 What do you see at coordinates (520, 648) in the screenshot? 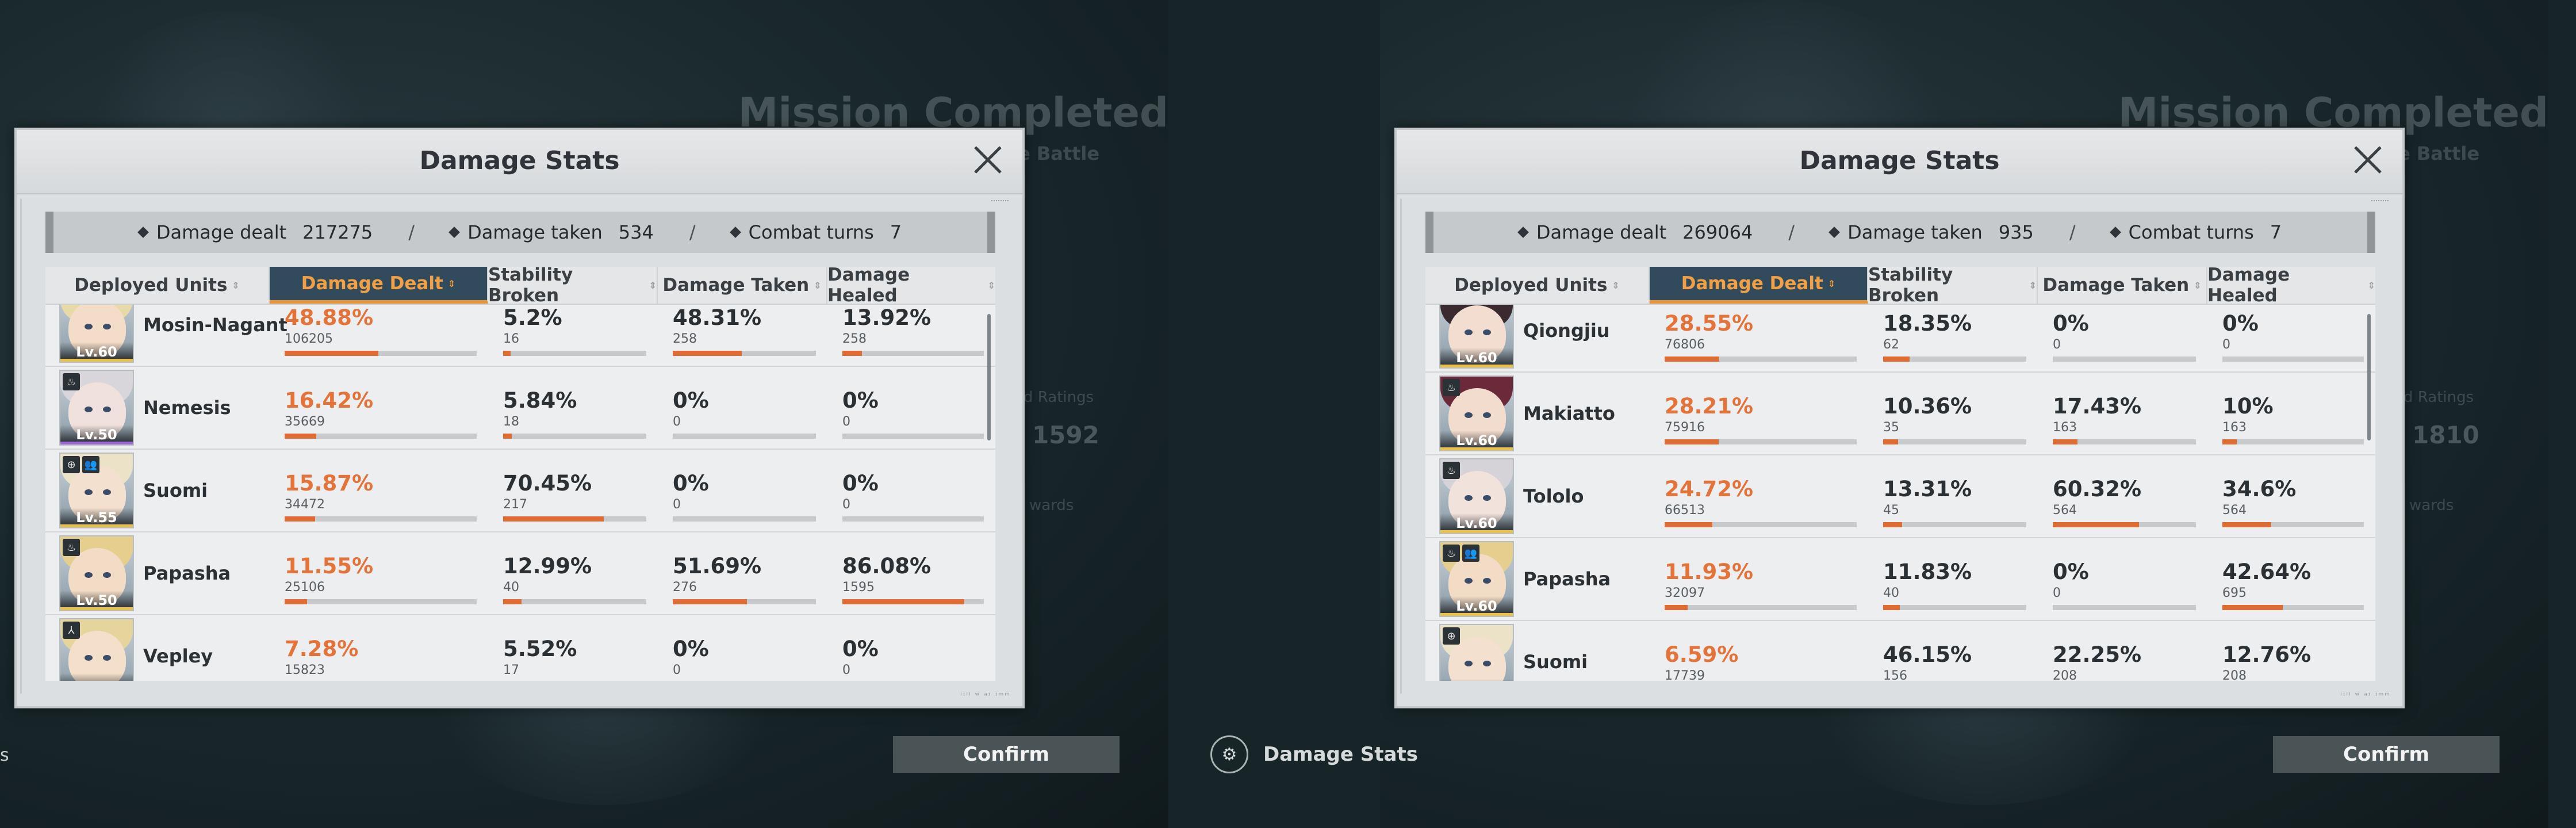
I see `table-row: ⅄ Vepley 7.28% 15823 5.52% 17 0% 0 0% 0` at bounding box center [520, 648].